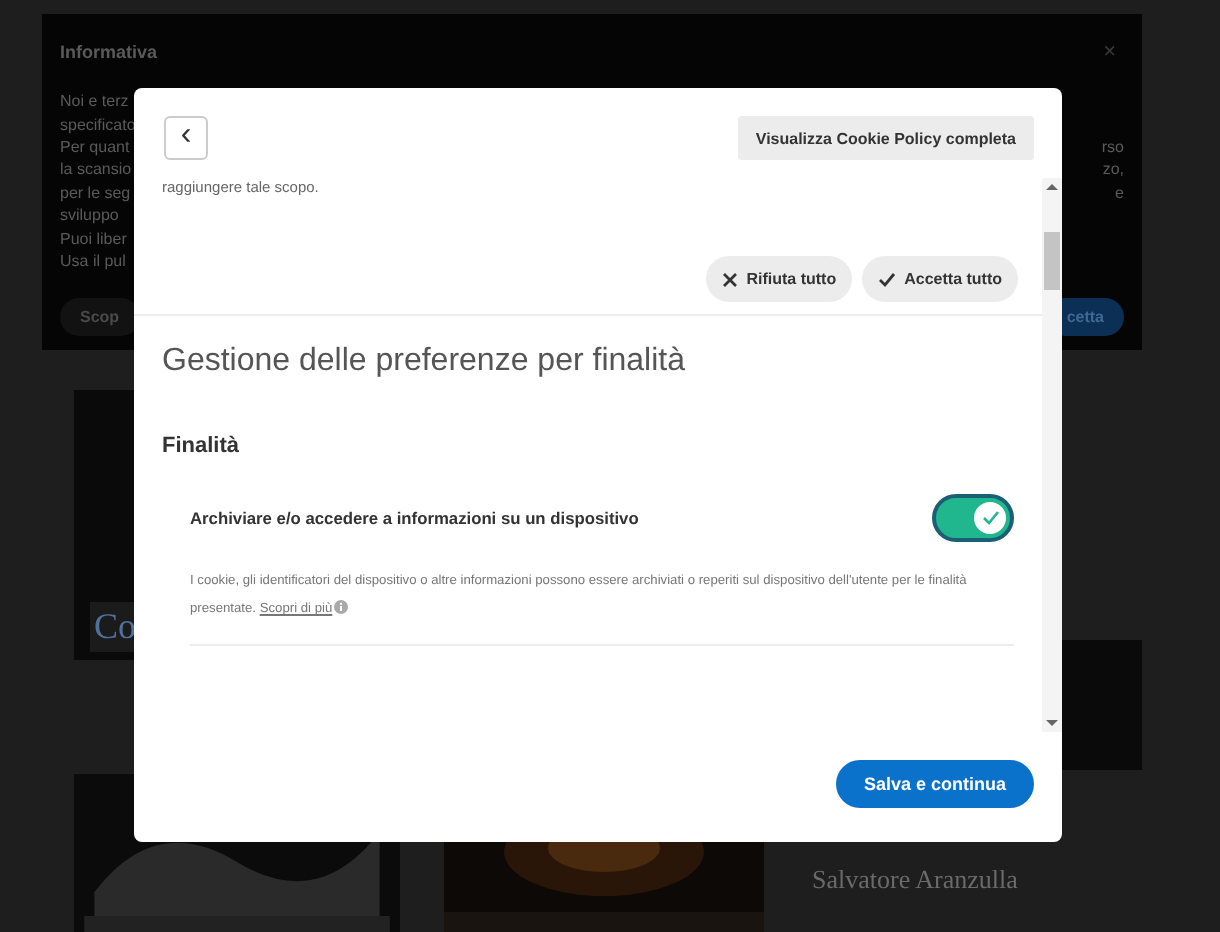  I want to click on banner-text: Usa il pul, so click(93, 260).